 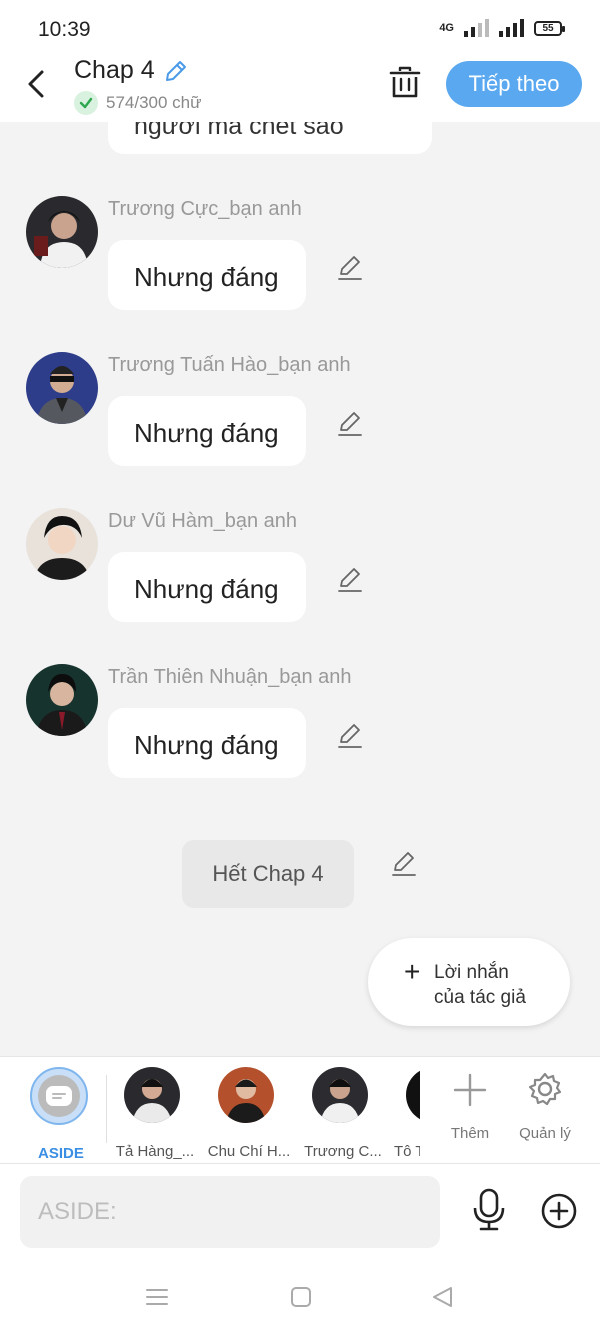 What do you see at coordinates (470, 1090) in the screenshot?
I see `plus-icon` at bounding box center [470, 1090].